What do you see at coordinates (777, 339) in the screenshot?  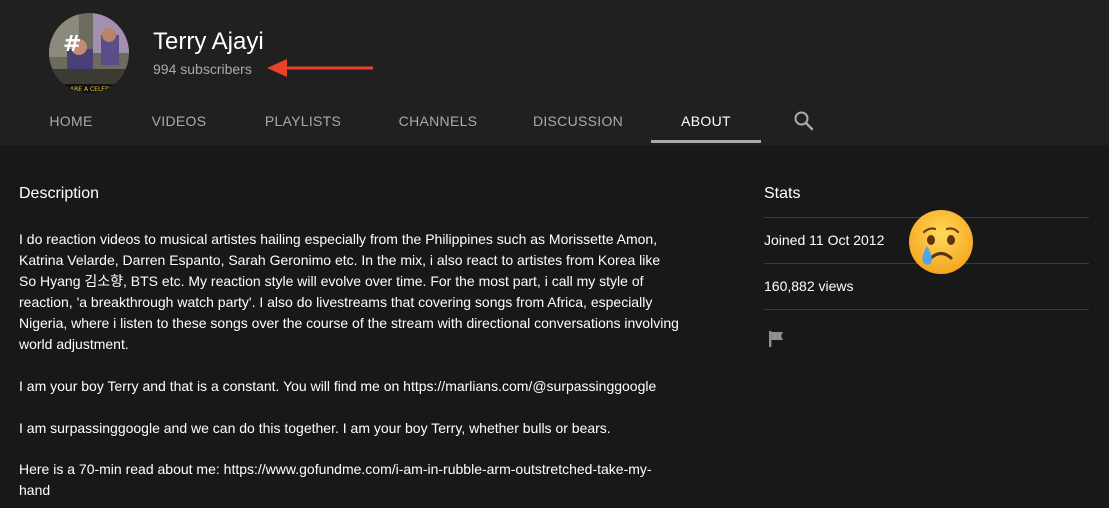 I see `flag-icon` at bounding box center [777, 339].